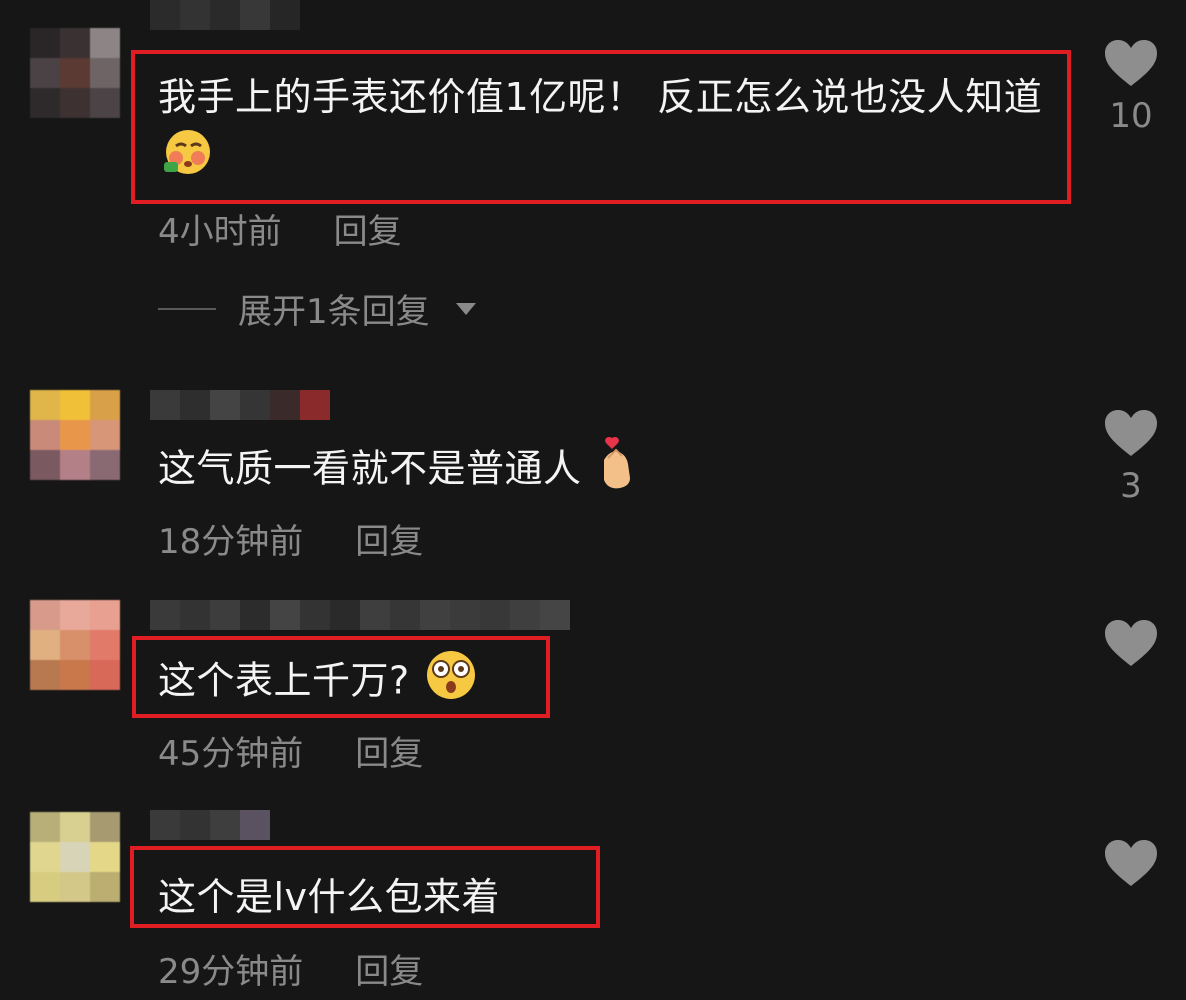 Image resolution: width=1186 pixels, height=1000 pixels. I want to click on comment-meta: 18分钟前 回复, so click(290, 538).